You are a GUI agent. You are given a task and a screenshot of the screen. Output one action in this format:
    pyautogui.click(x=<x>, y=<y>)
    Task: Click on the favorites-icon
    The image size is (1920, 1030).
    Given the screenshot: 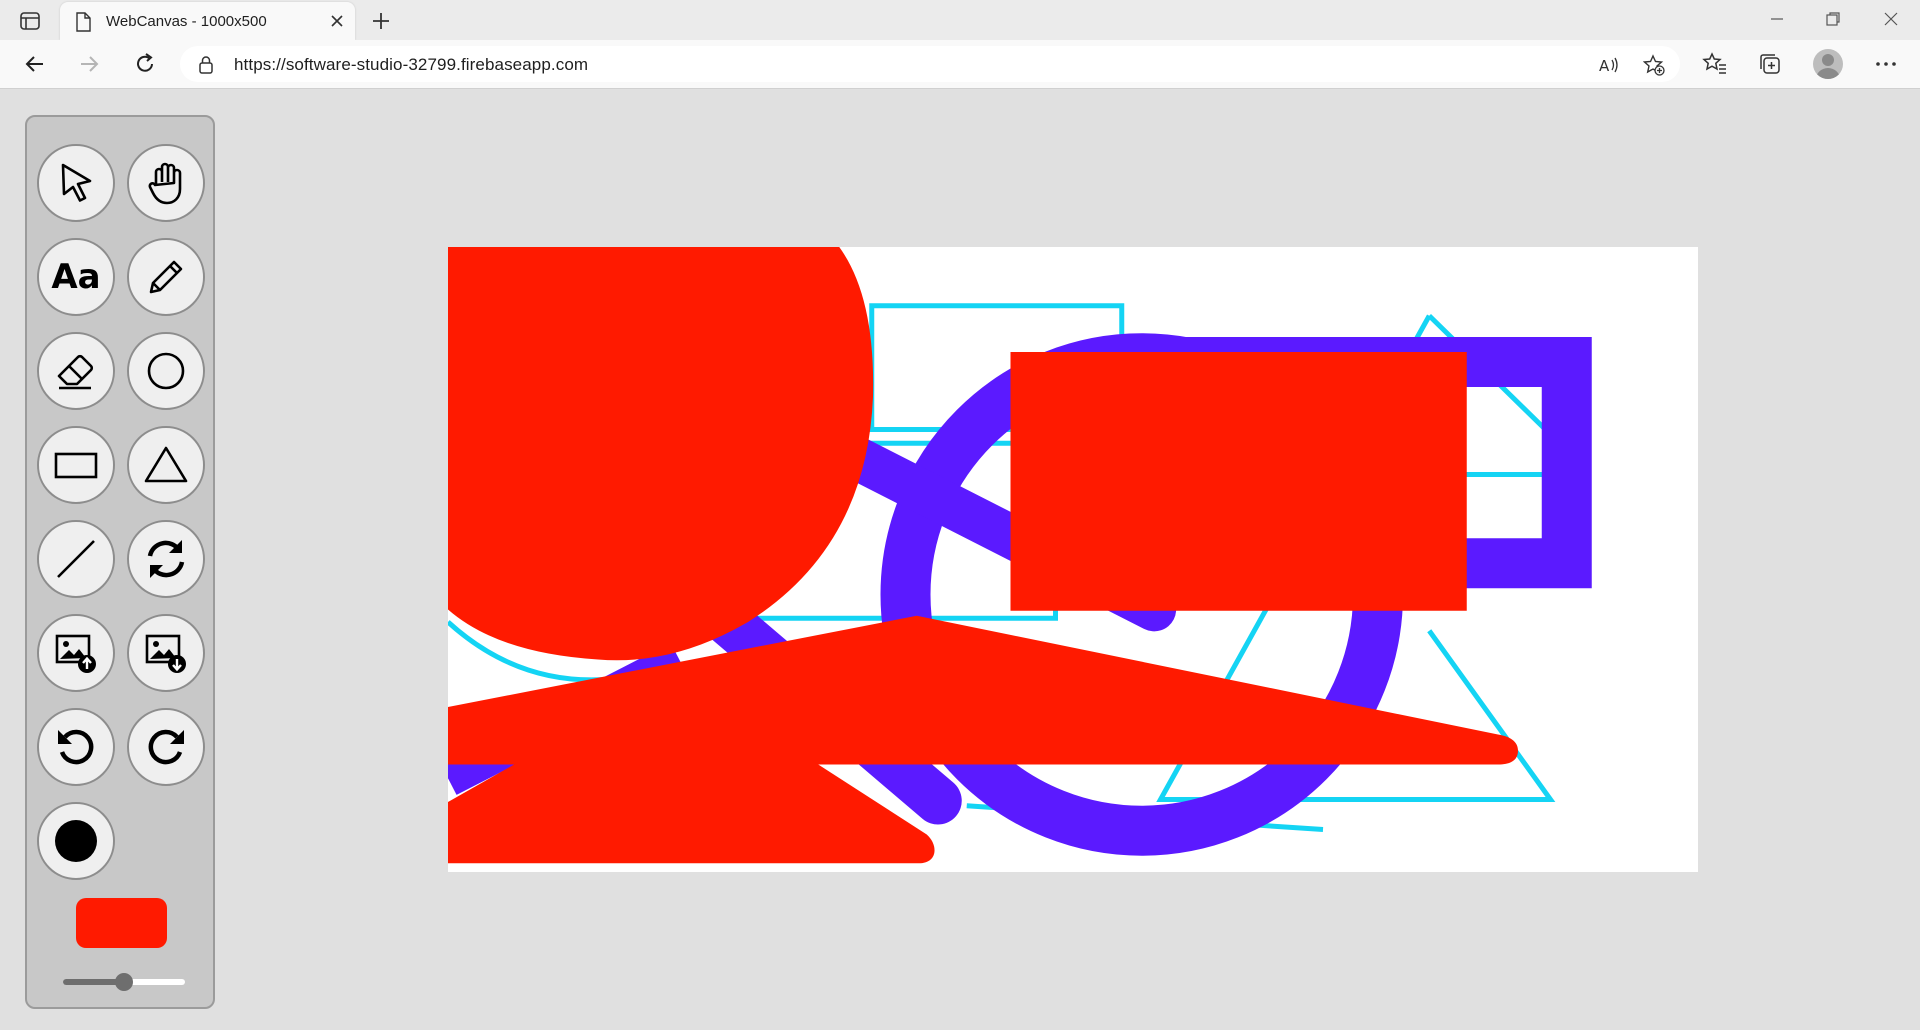 What is the action you would take?
    pyautogui.click(x=1715, y=64)
    